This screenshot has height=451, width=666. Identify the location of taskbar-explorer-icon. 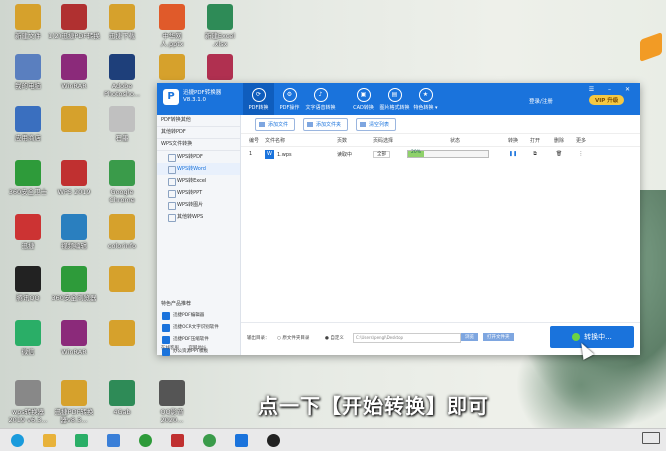
(49, 440).